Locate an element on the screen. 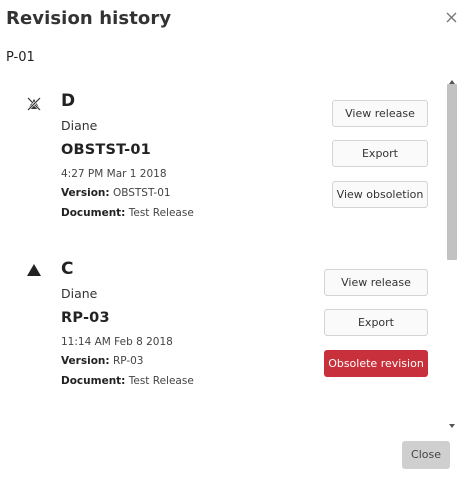 The height and width of the screenshot is (484, 469). view-obsoletion-button: View obsoletion is located at coordinates (380, 194).